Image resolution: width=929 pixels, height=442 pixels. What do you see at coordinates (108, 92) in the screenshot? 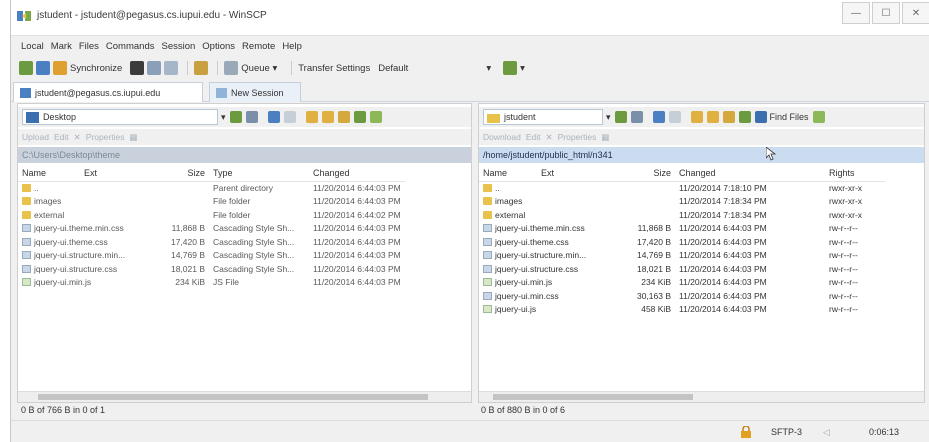
I see `session-tab-jstudent: jstudent@pegasus.cs.iupui.edu` at bounding box center [108, 92].